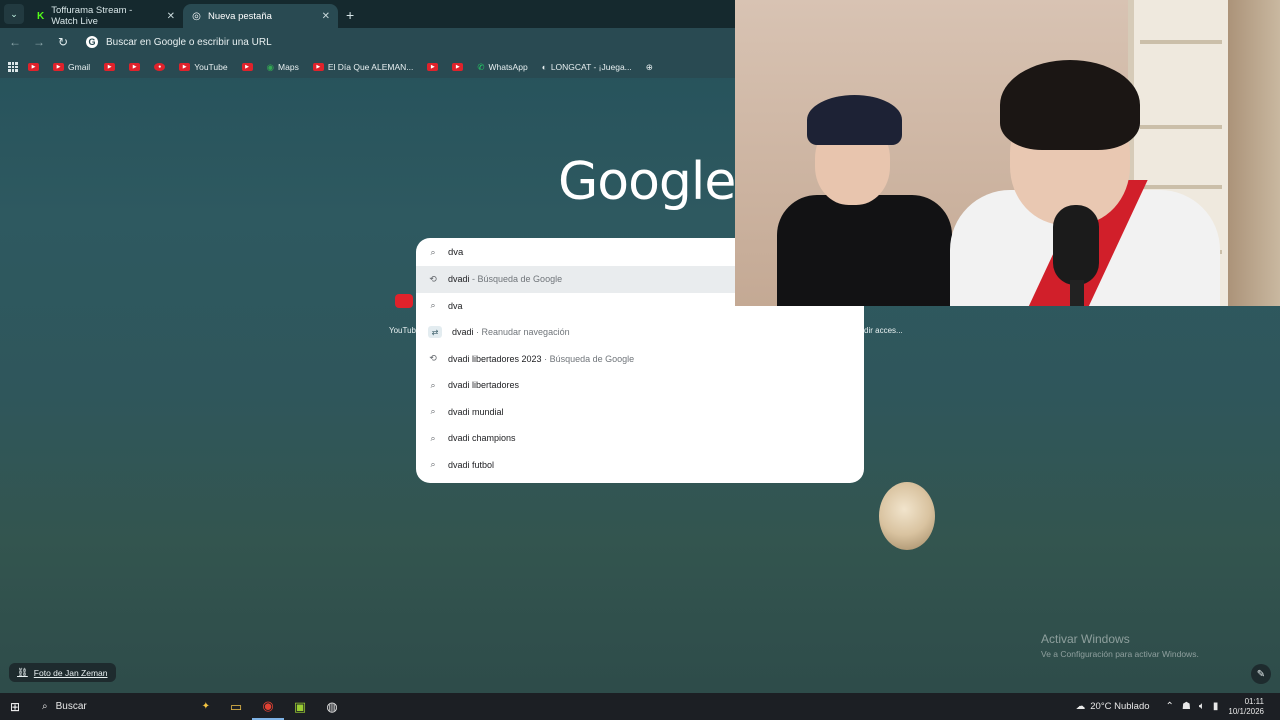 Image resolution: width=1280 pixels, height=720 pixels. Describe the element at coordinates (79, 67) in the screenshot. I see `bookmark-label: Gmail` at that location.